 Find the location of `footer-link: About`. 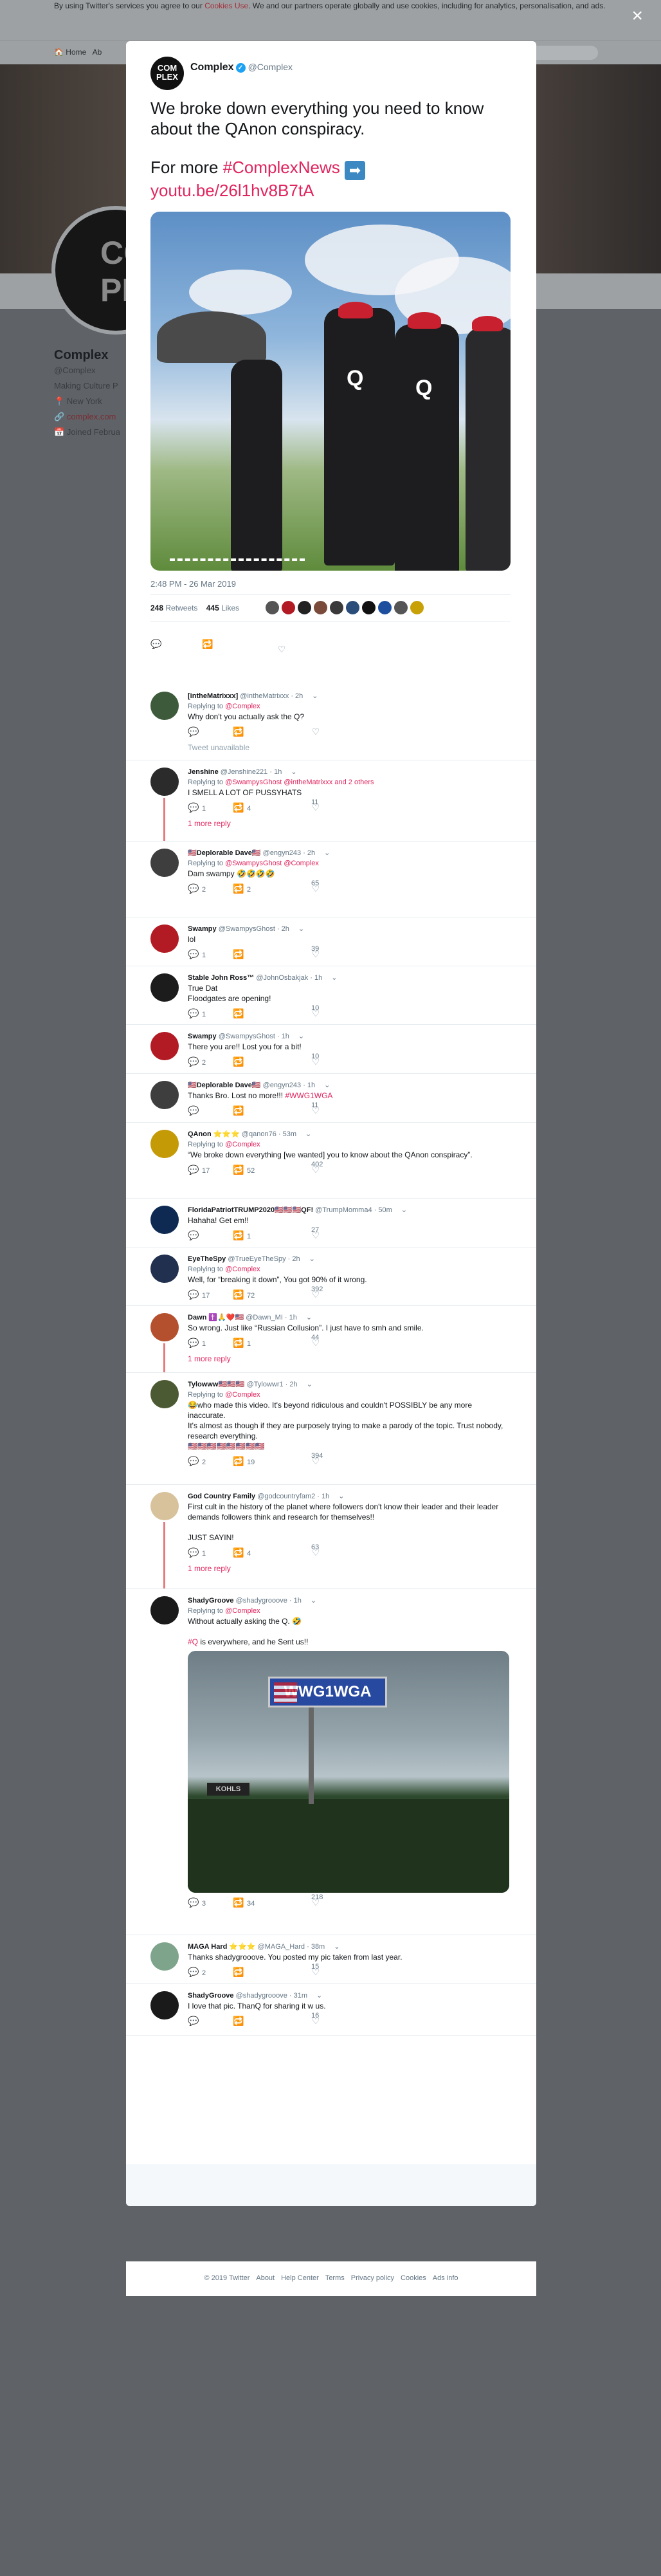

footer-link: About is located at coordinates (266, 2278).